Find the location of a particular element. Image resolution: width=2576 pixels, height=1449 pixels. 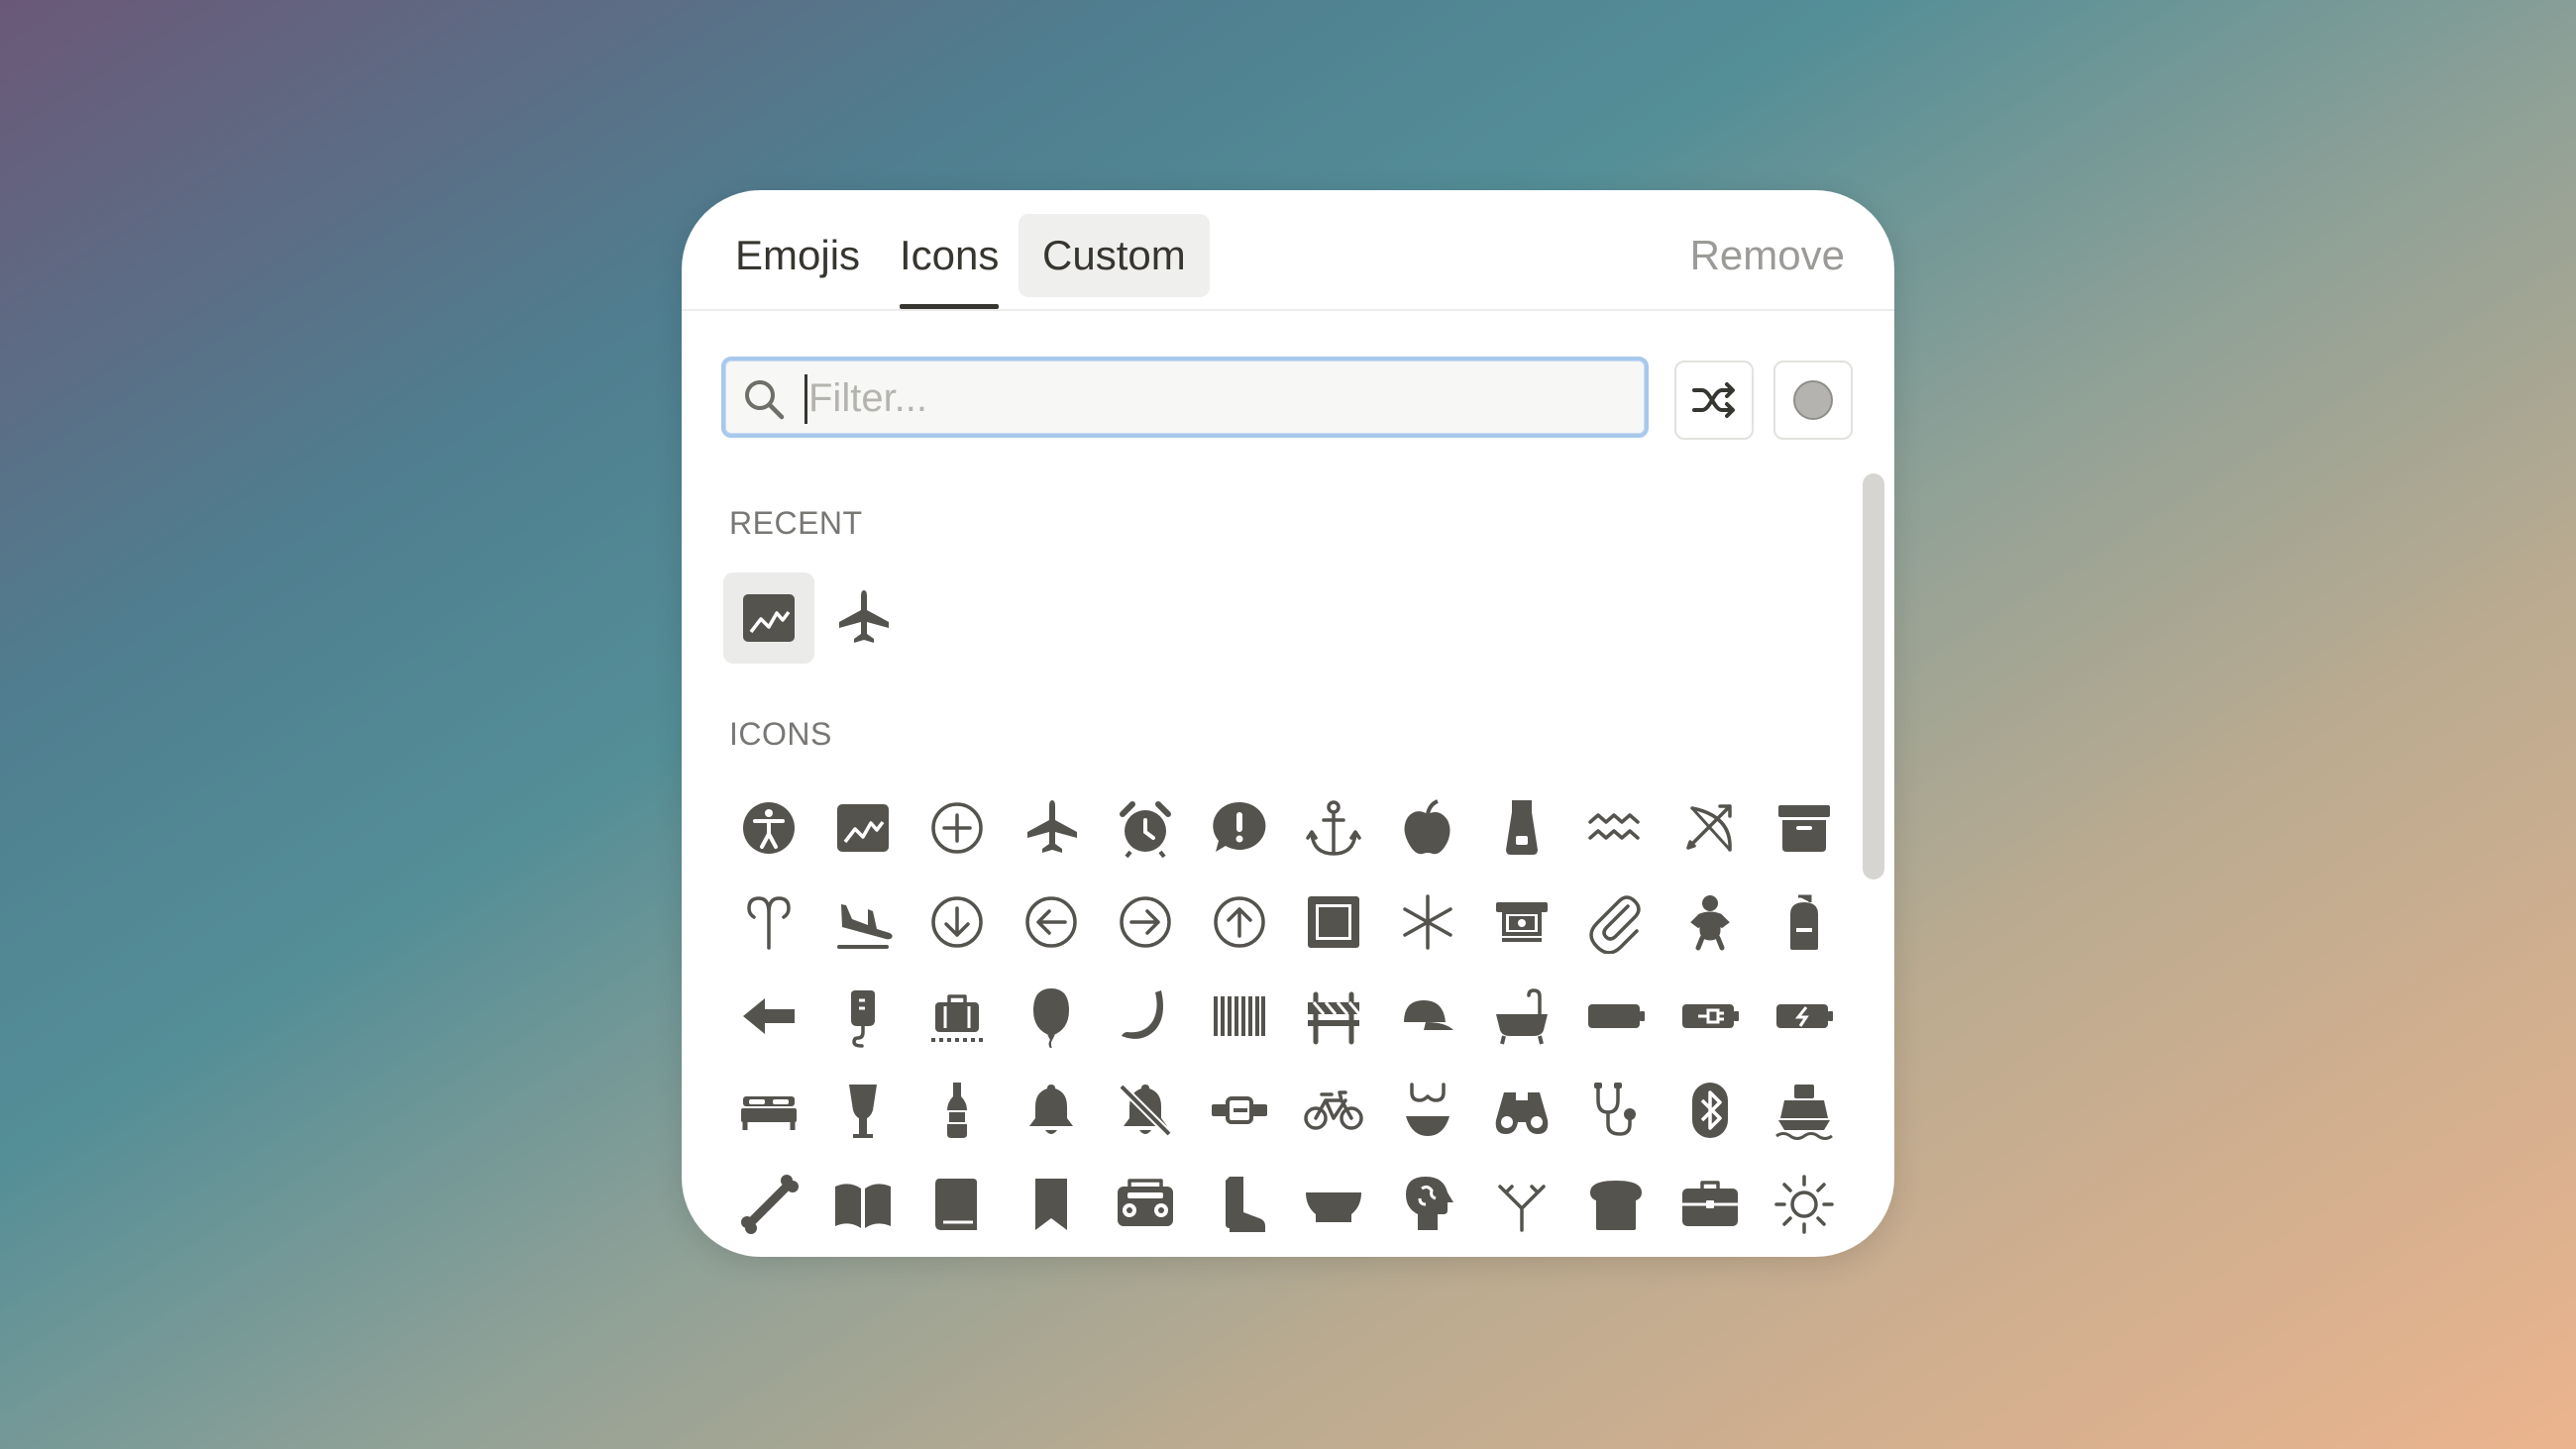

brain-head-icon is located at coordinates (1429, 1203).